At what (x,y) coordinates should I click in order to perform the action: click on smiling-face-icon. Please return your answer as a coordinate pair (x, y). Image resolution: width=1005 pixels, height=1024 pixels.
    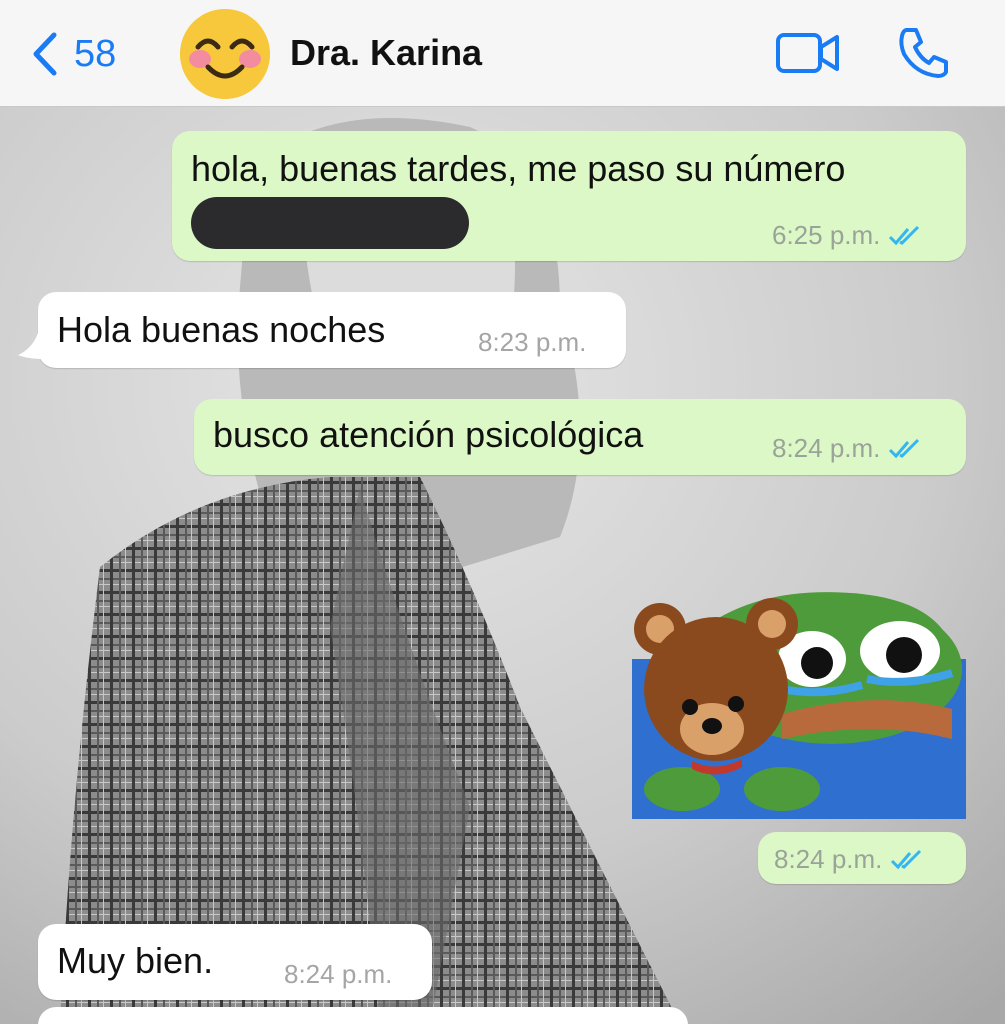
    Looking at the image, I should click on (225, 54).